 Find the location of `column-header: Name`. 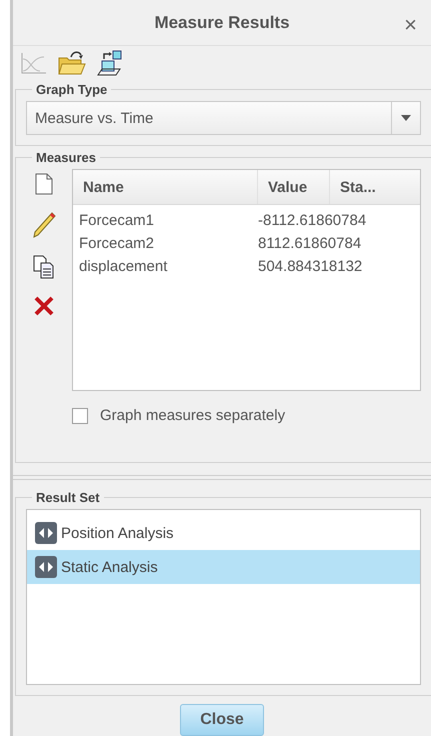

column-header: Name is located at coordinates (165, 187).